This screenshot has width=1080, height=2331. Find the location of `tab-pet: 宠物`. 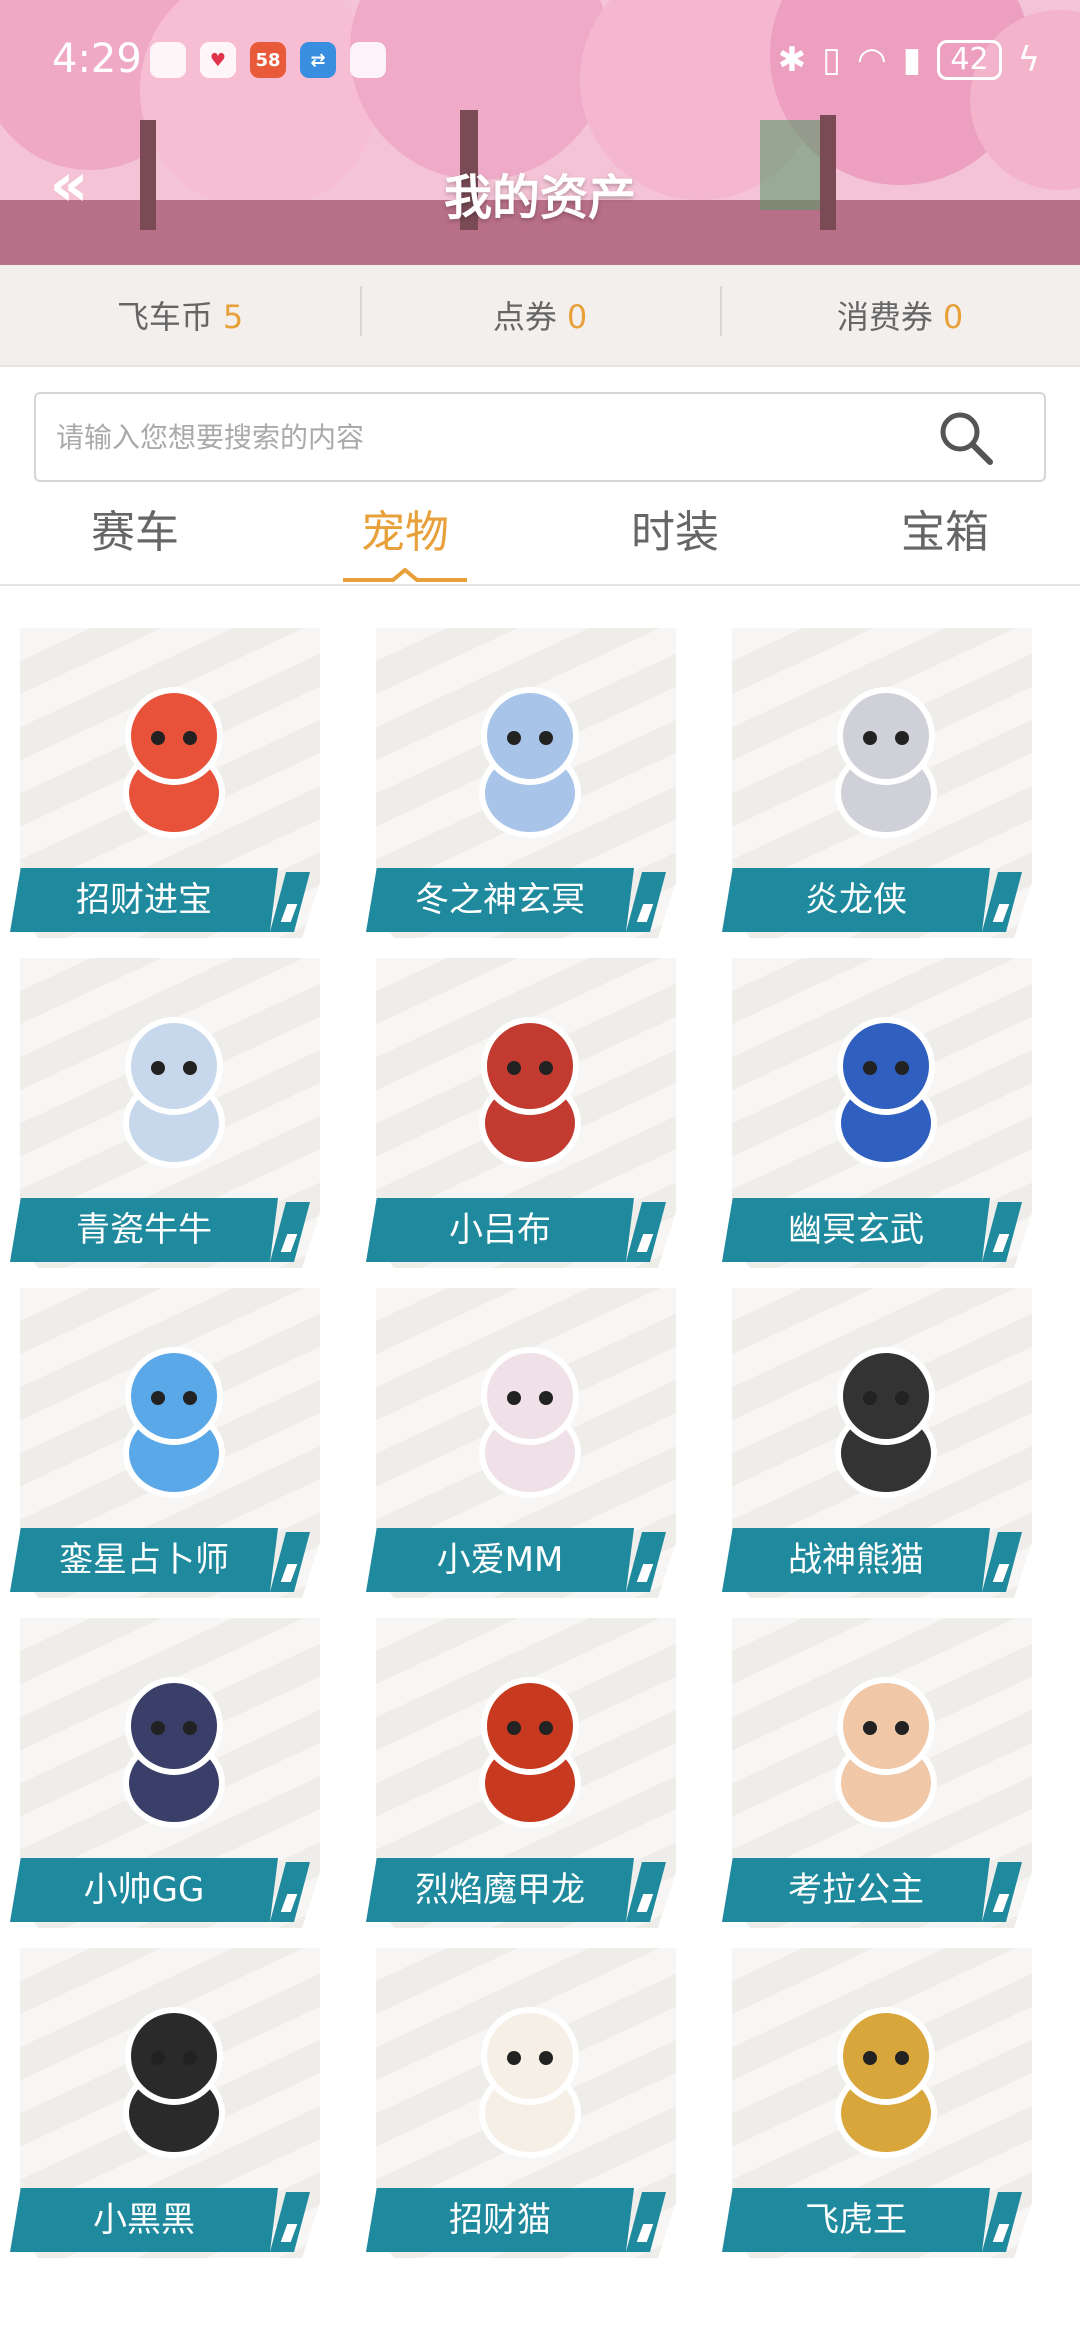

tab-pet: 宠物 is located at coordinates (405, 537).